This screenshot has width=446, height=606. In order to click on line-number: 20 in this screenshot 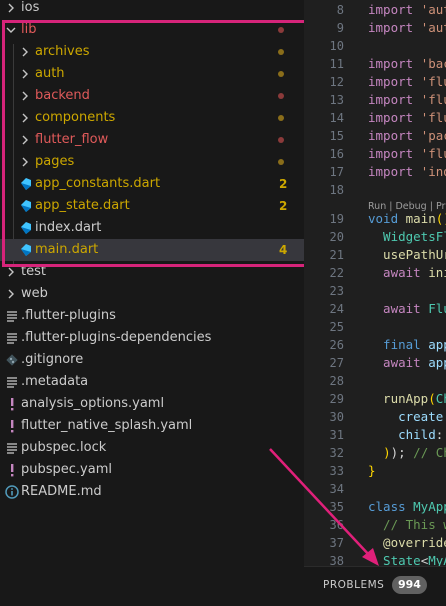, I will do `click(336, 237)`.